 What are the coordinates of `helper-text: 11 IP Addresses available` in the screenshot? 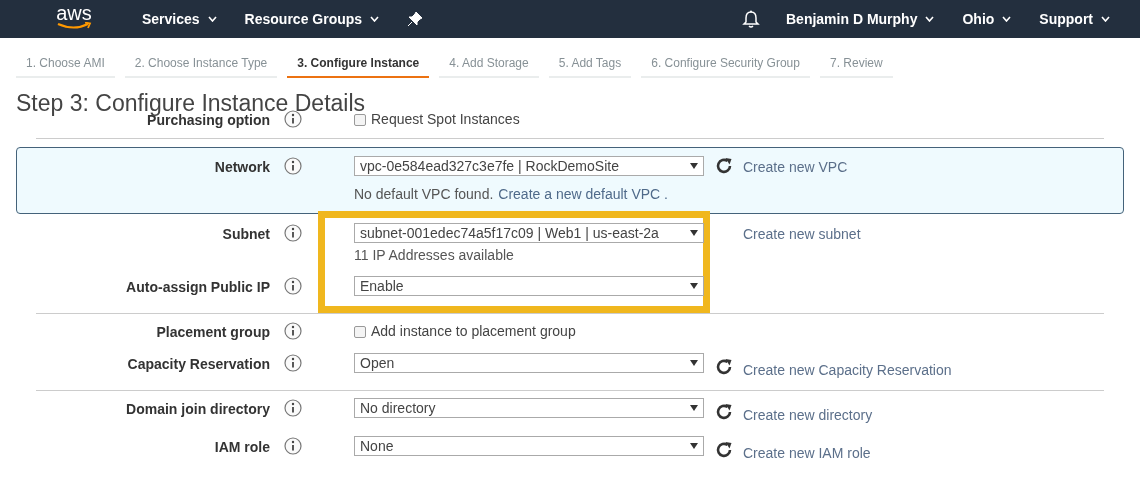 It's located at (434, 255).